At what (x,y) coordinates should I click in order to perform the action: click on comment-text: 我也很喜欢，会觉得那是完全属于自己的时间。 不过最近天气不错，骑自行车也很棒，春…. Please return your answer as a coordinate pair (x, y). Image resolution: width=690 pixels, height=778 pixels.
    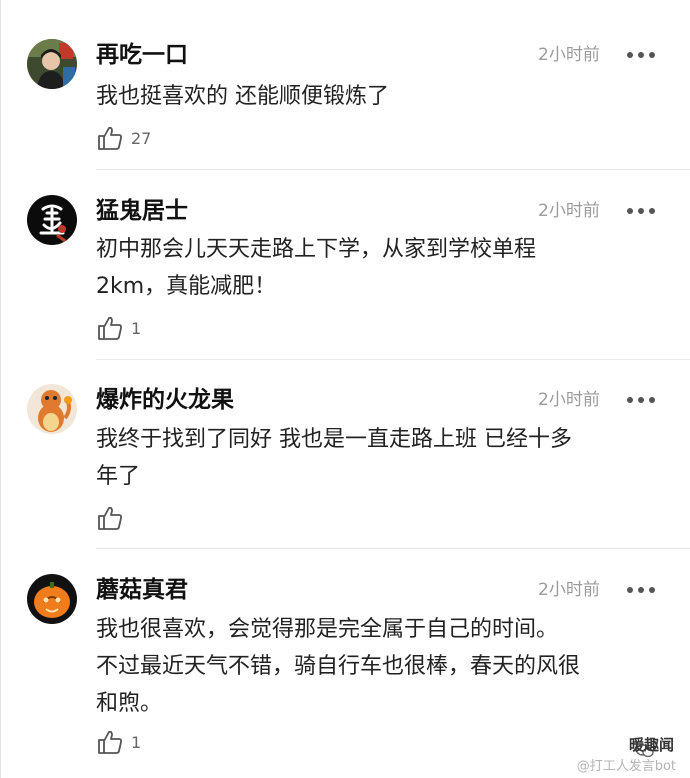
    Looking at the image, I should click on (383, 666).